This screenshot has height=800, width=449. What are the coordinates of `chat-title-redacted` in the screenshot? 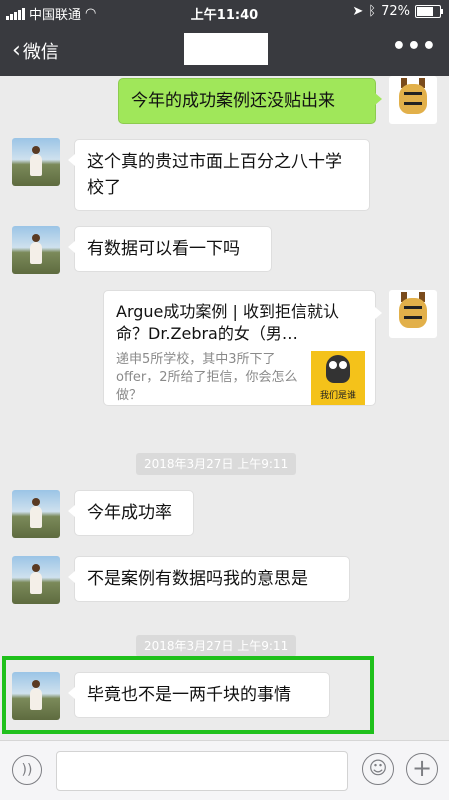 It's located at (226, 49).